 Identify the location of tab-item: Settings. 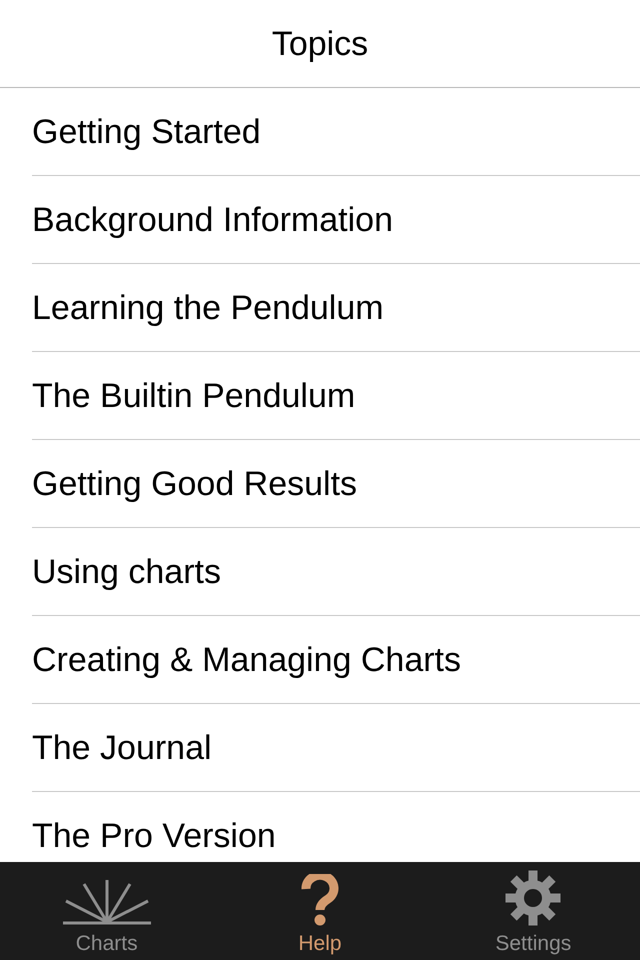
(533, 911).